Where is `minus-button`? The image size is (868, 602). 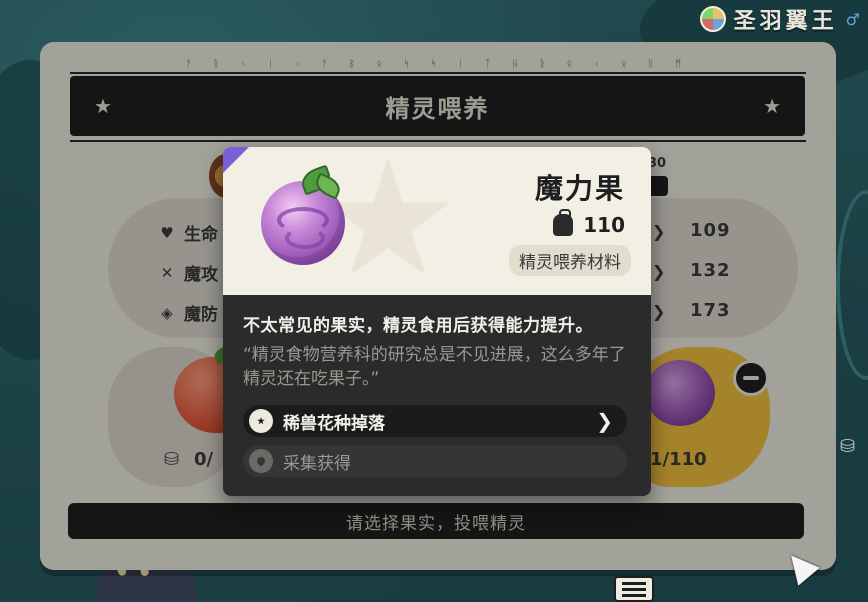
minus-button is located at coordinates (751, 378).